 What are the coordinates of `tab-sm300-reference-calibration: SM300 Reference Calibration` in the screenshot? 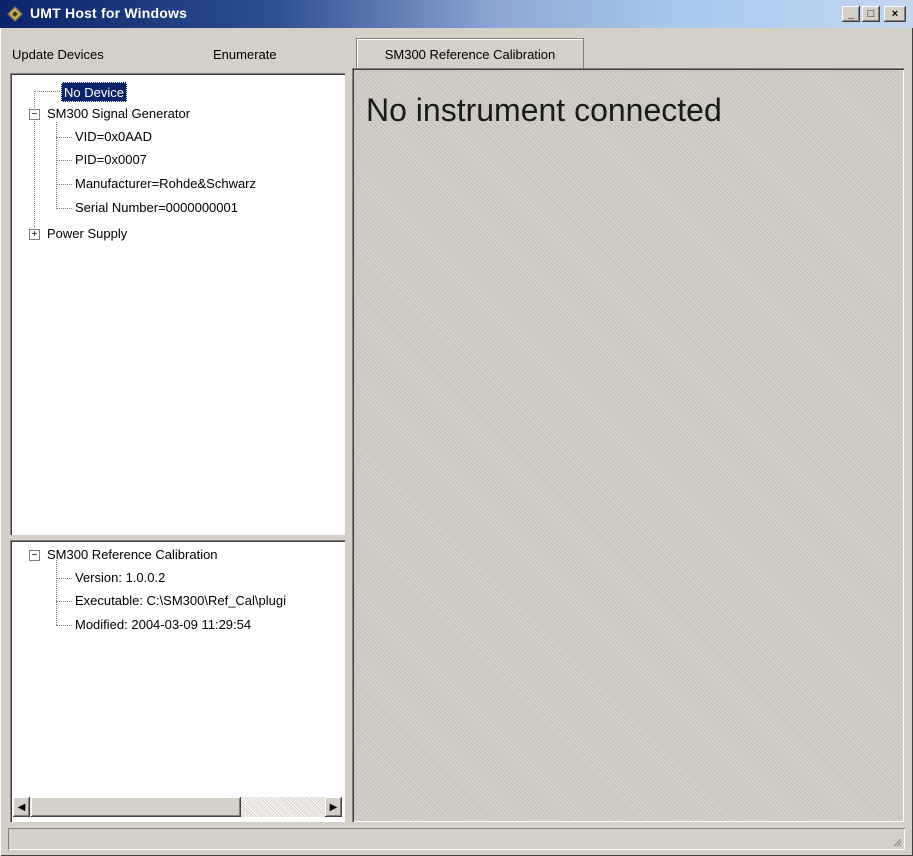 It's located at (470, 53).